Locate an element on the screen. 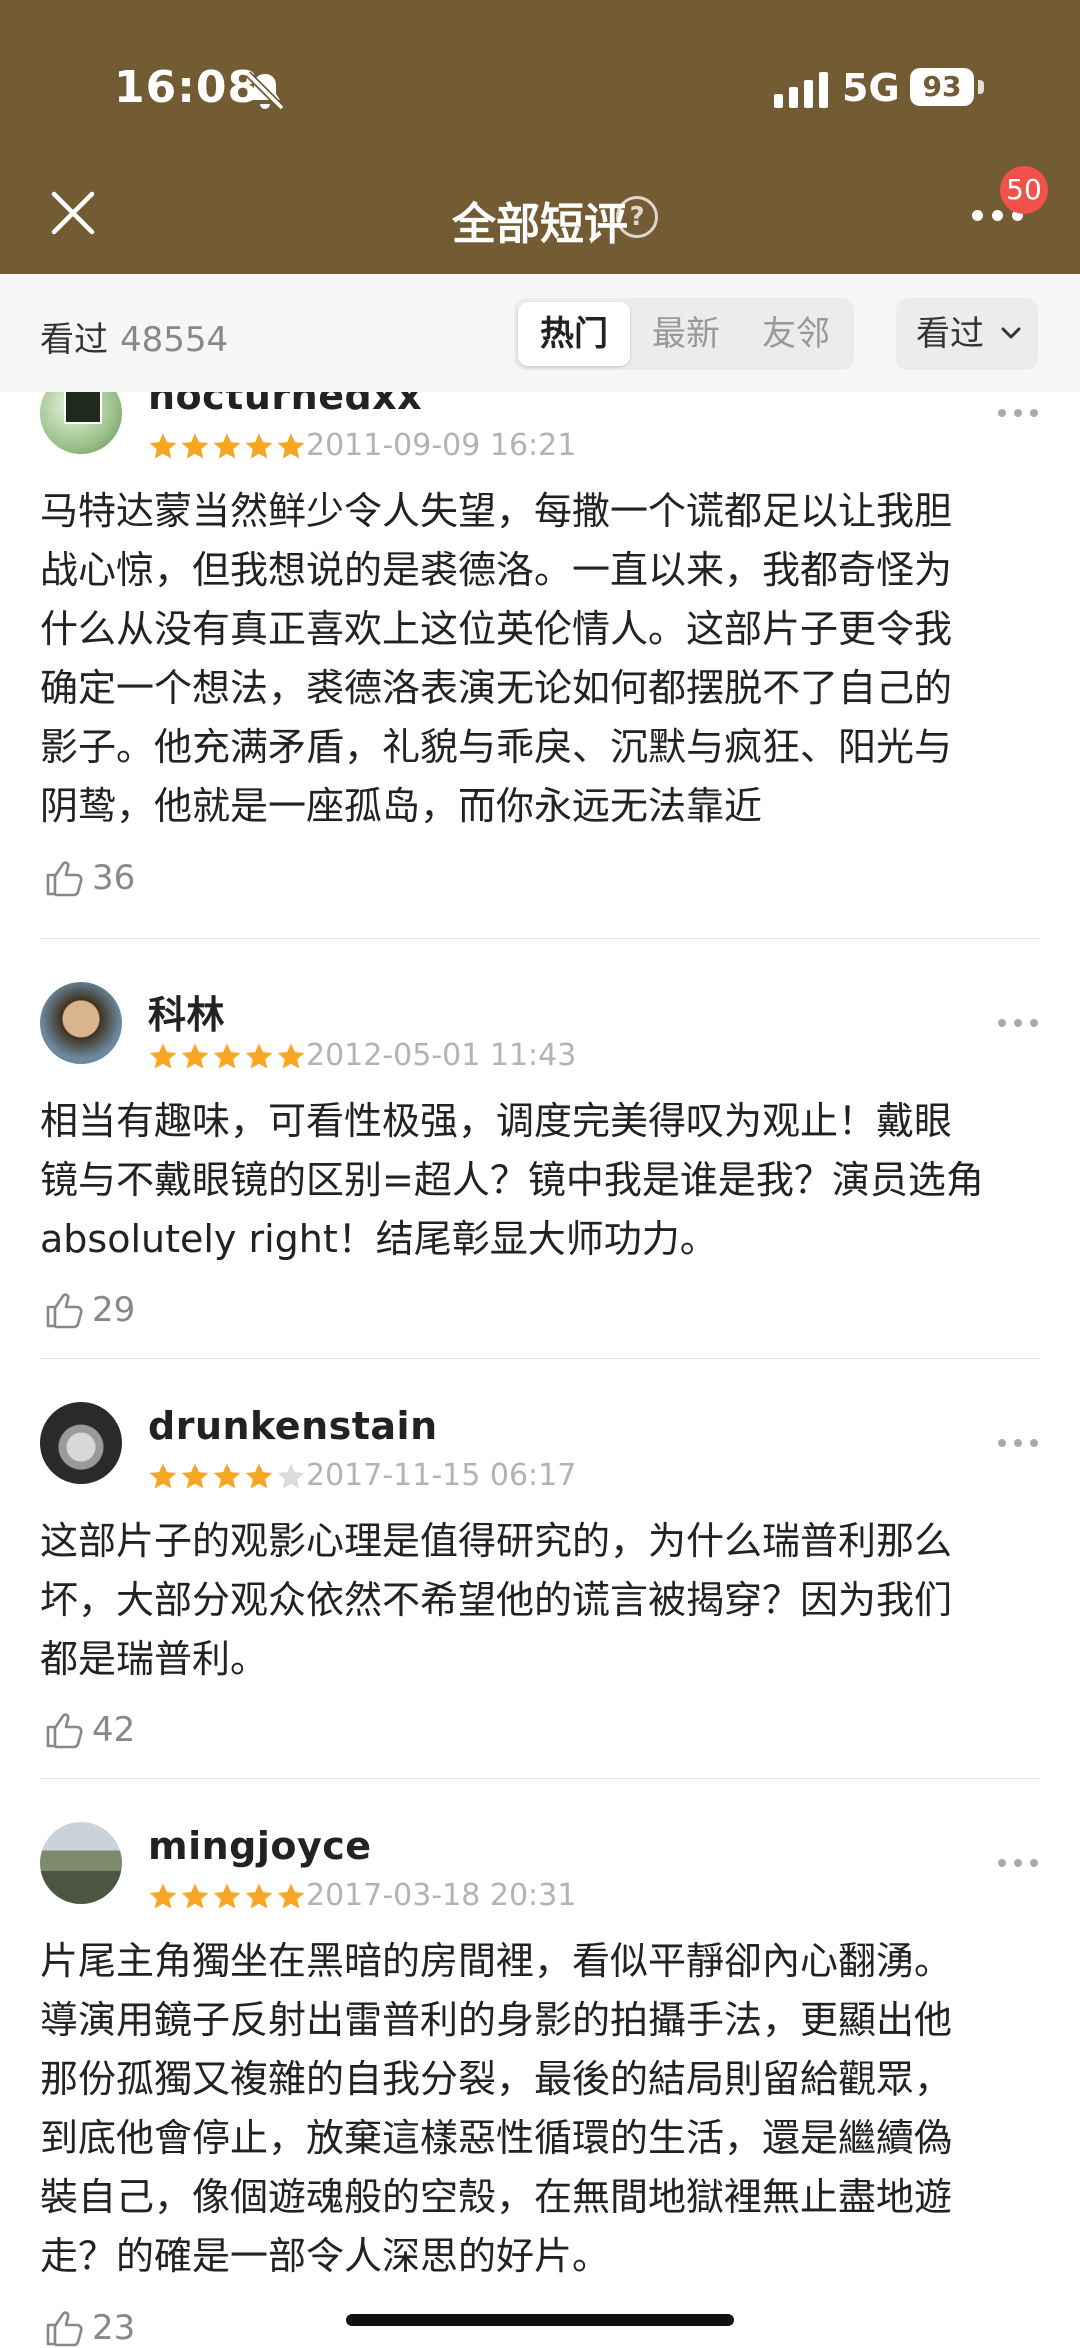 This screenshot has width=1080, height=2348. comment-text-line: 片尾主角獨坐在黑暗的房間裡，看似平靜卻內心翻湧。 is located at coordinates (496, 1961).